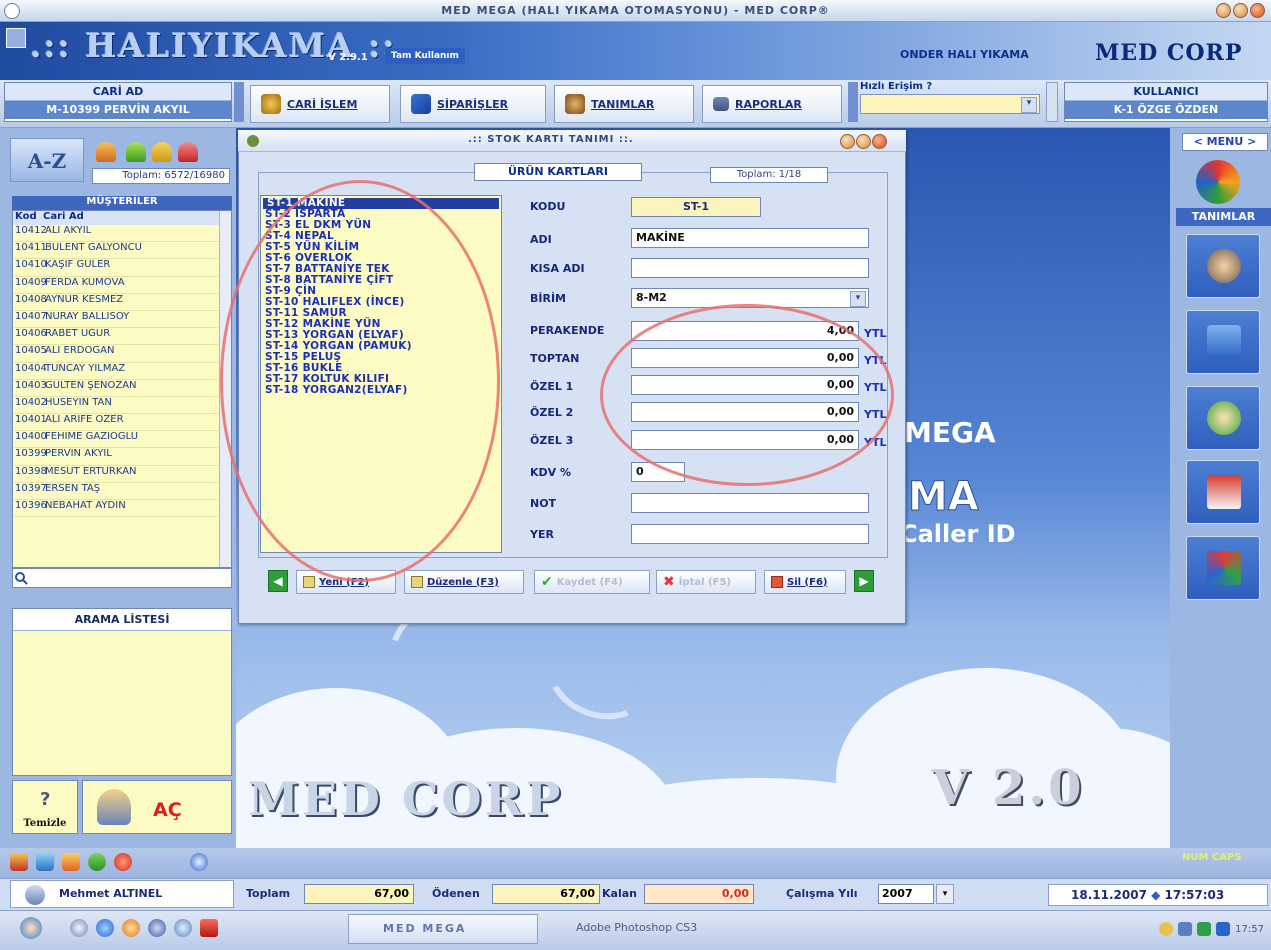 The height and width of the screenshot is (950, 1271). I want to click on cari-islem-button: CARİ İŞLEM, so click(320, 104).